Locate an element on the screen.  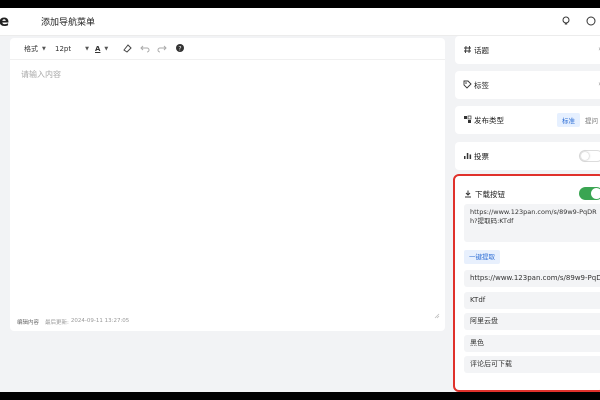
vote-panel: 投票 is located at coordinates (527, 156).